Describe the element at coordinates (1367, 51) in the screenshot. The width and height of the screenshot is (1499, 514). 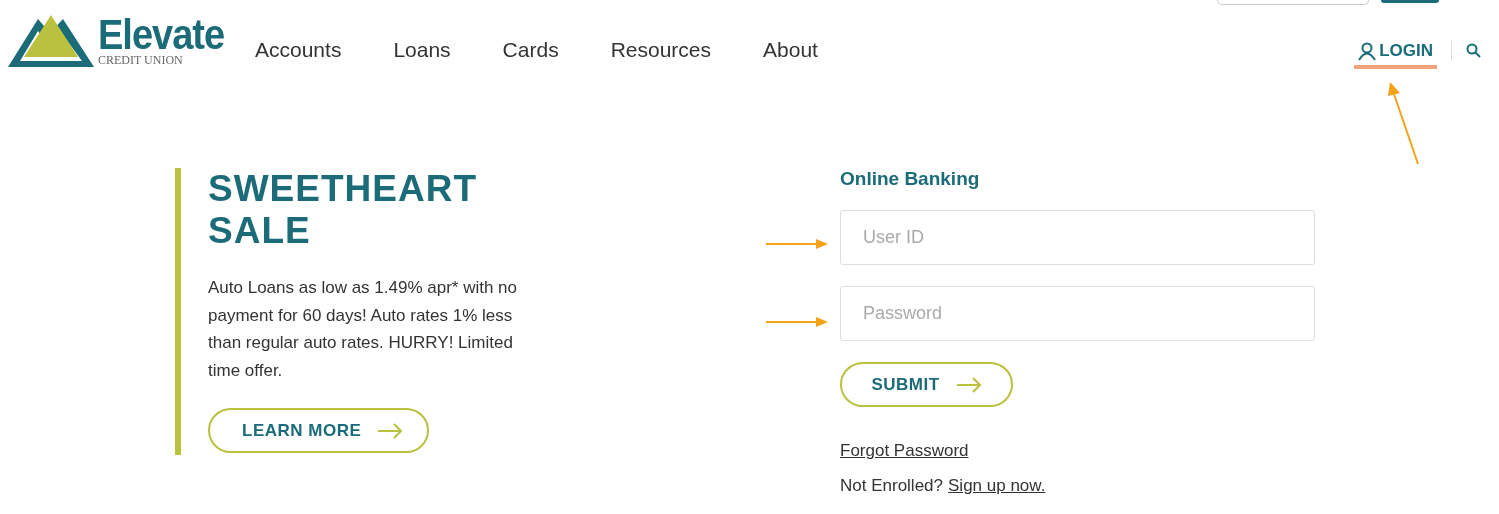
I see `user-icon` at that location.